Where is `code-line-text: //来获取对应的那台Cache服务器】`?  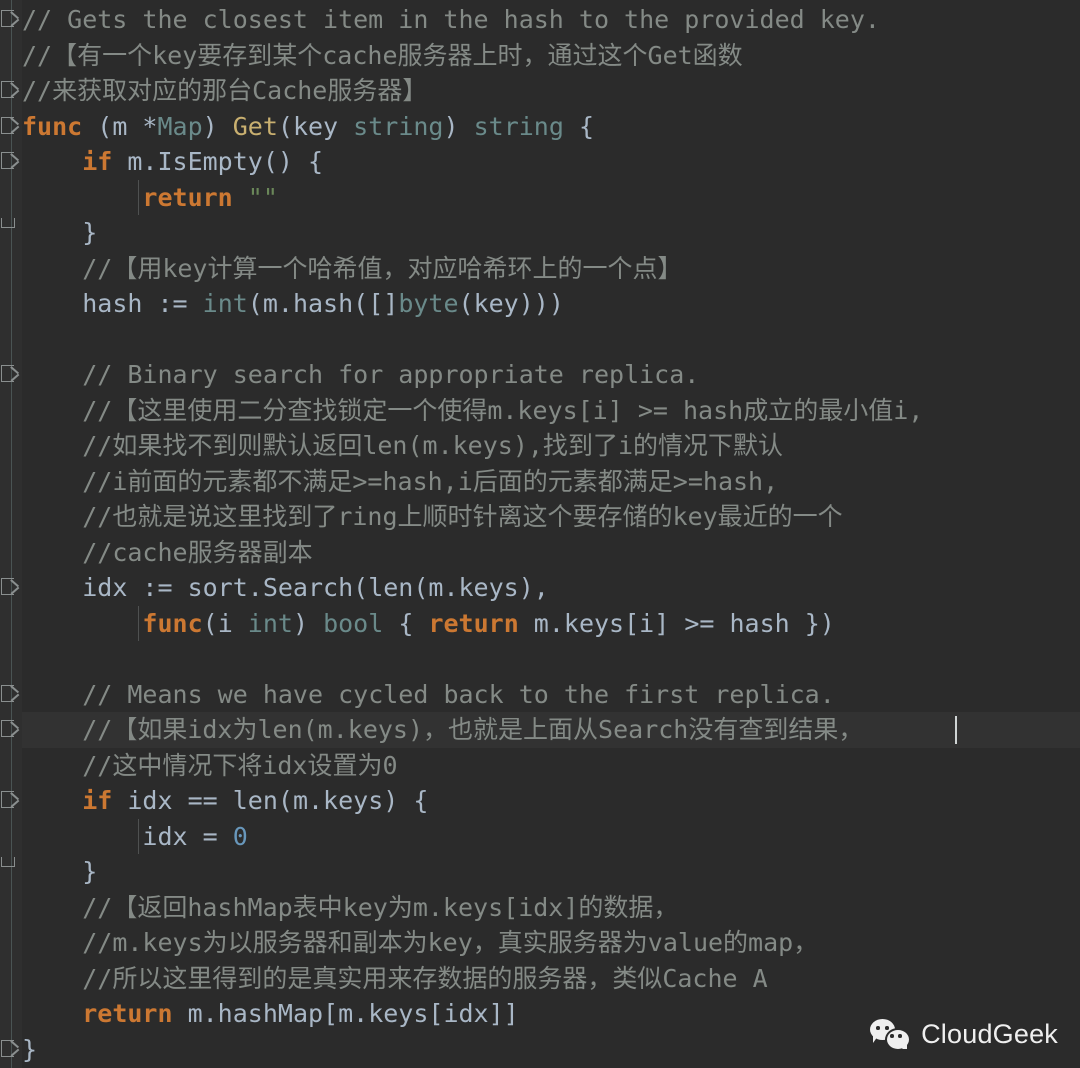 code-line-text: //来获取对应的那台Cache服务器】 is located at coordinates (213, 91).